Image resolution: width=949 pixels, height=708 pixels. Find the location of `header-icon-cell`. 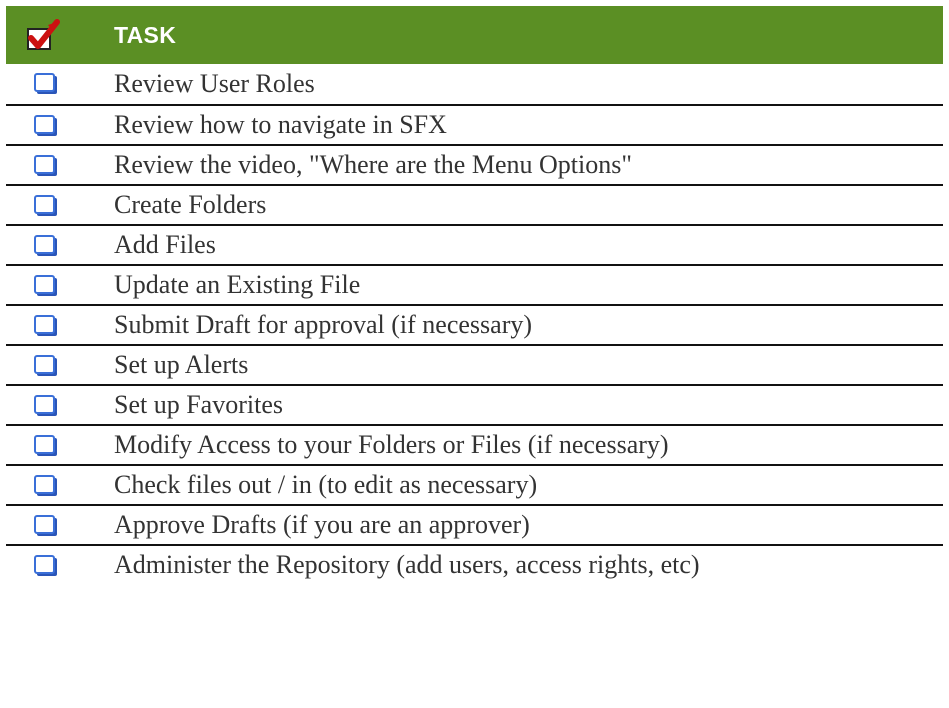

header-icon-cell is located at coordinates (60, 35).